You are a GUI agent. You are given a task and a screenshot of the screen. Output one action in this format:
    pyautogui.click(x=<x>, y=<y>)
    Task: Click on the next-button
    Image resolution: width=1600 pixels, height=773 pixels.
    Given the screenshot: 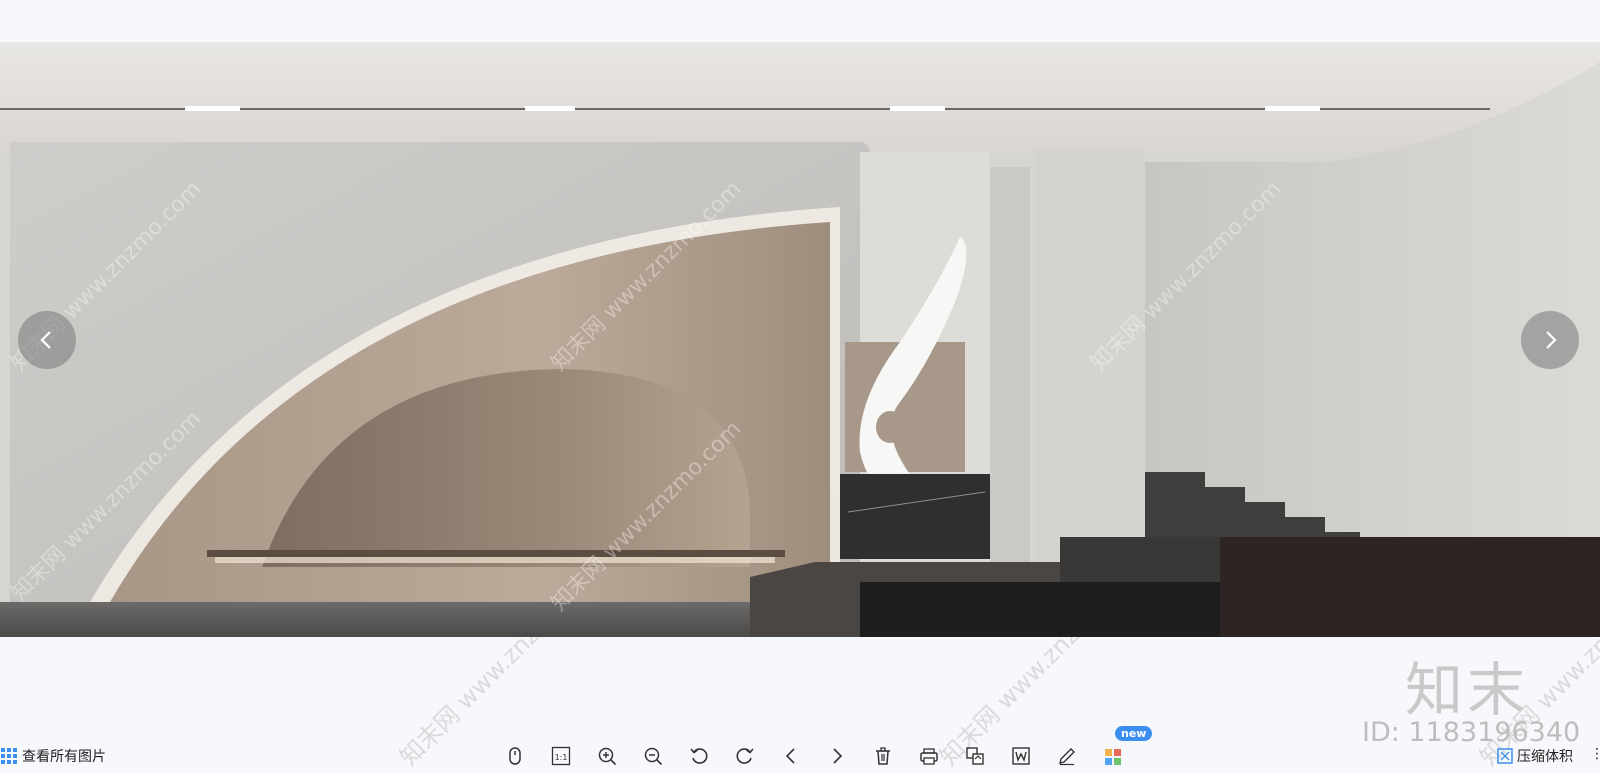 What is the action you would take?
    pyautogui.click(x=837, y=756)
    